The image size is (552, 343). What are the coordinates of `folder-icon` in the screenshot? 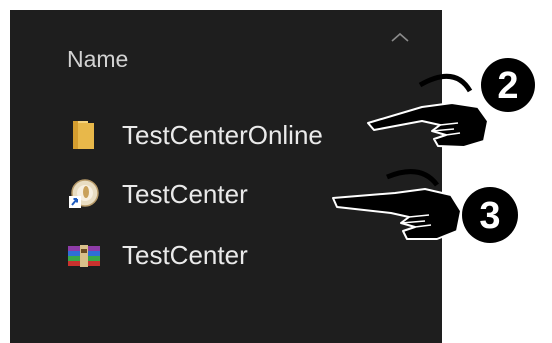 It's located at (83, 135).